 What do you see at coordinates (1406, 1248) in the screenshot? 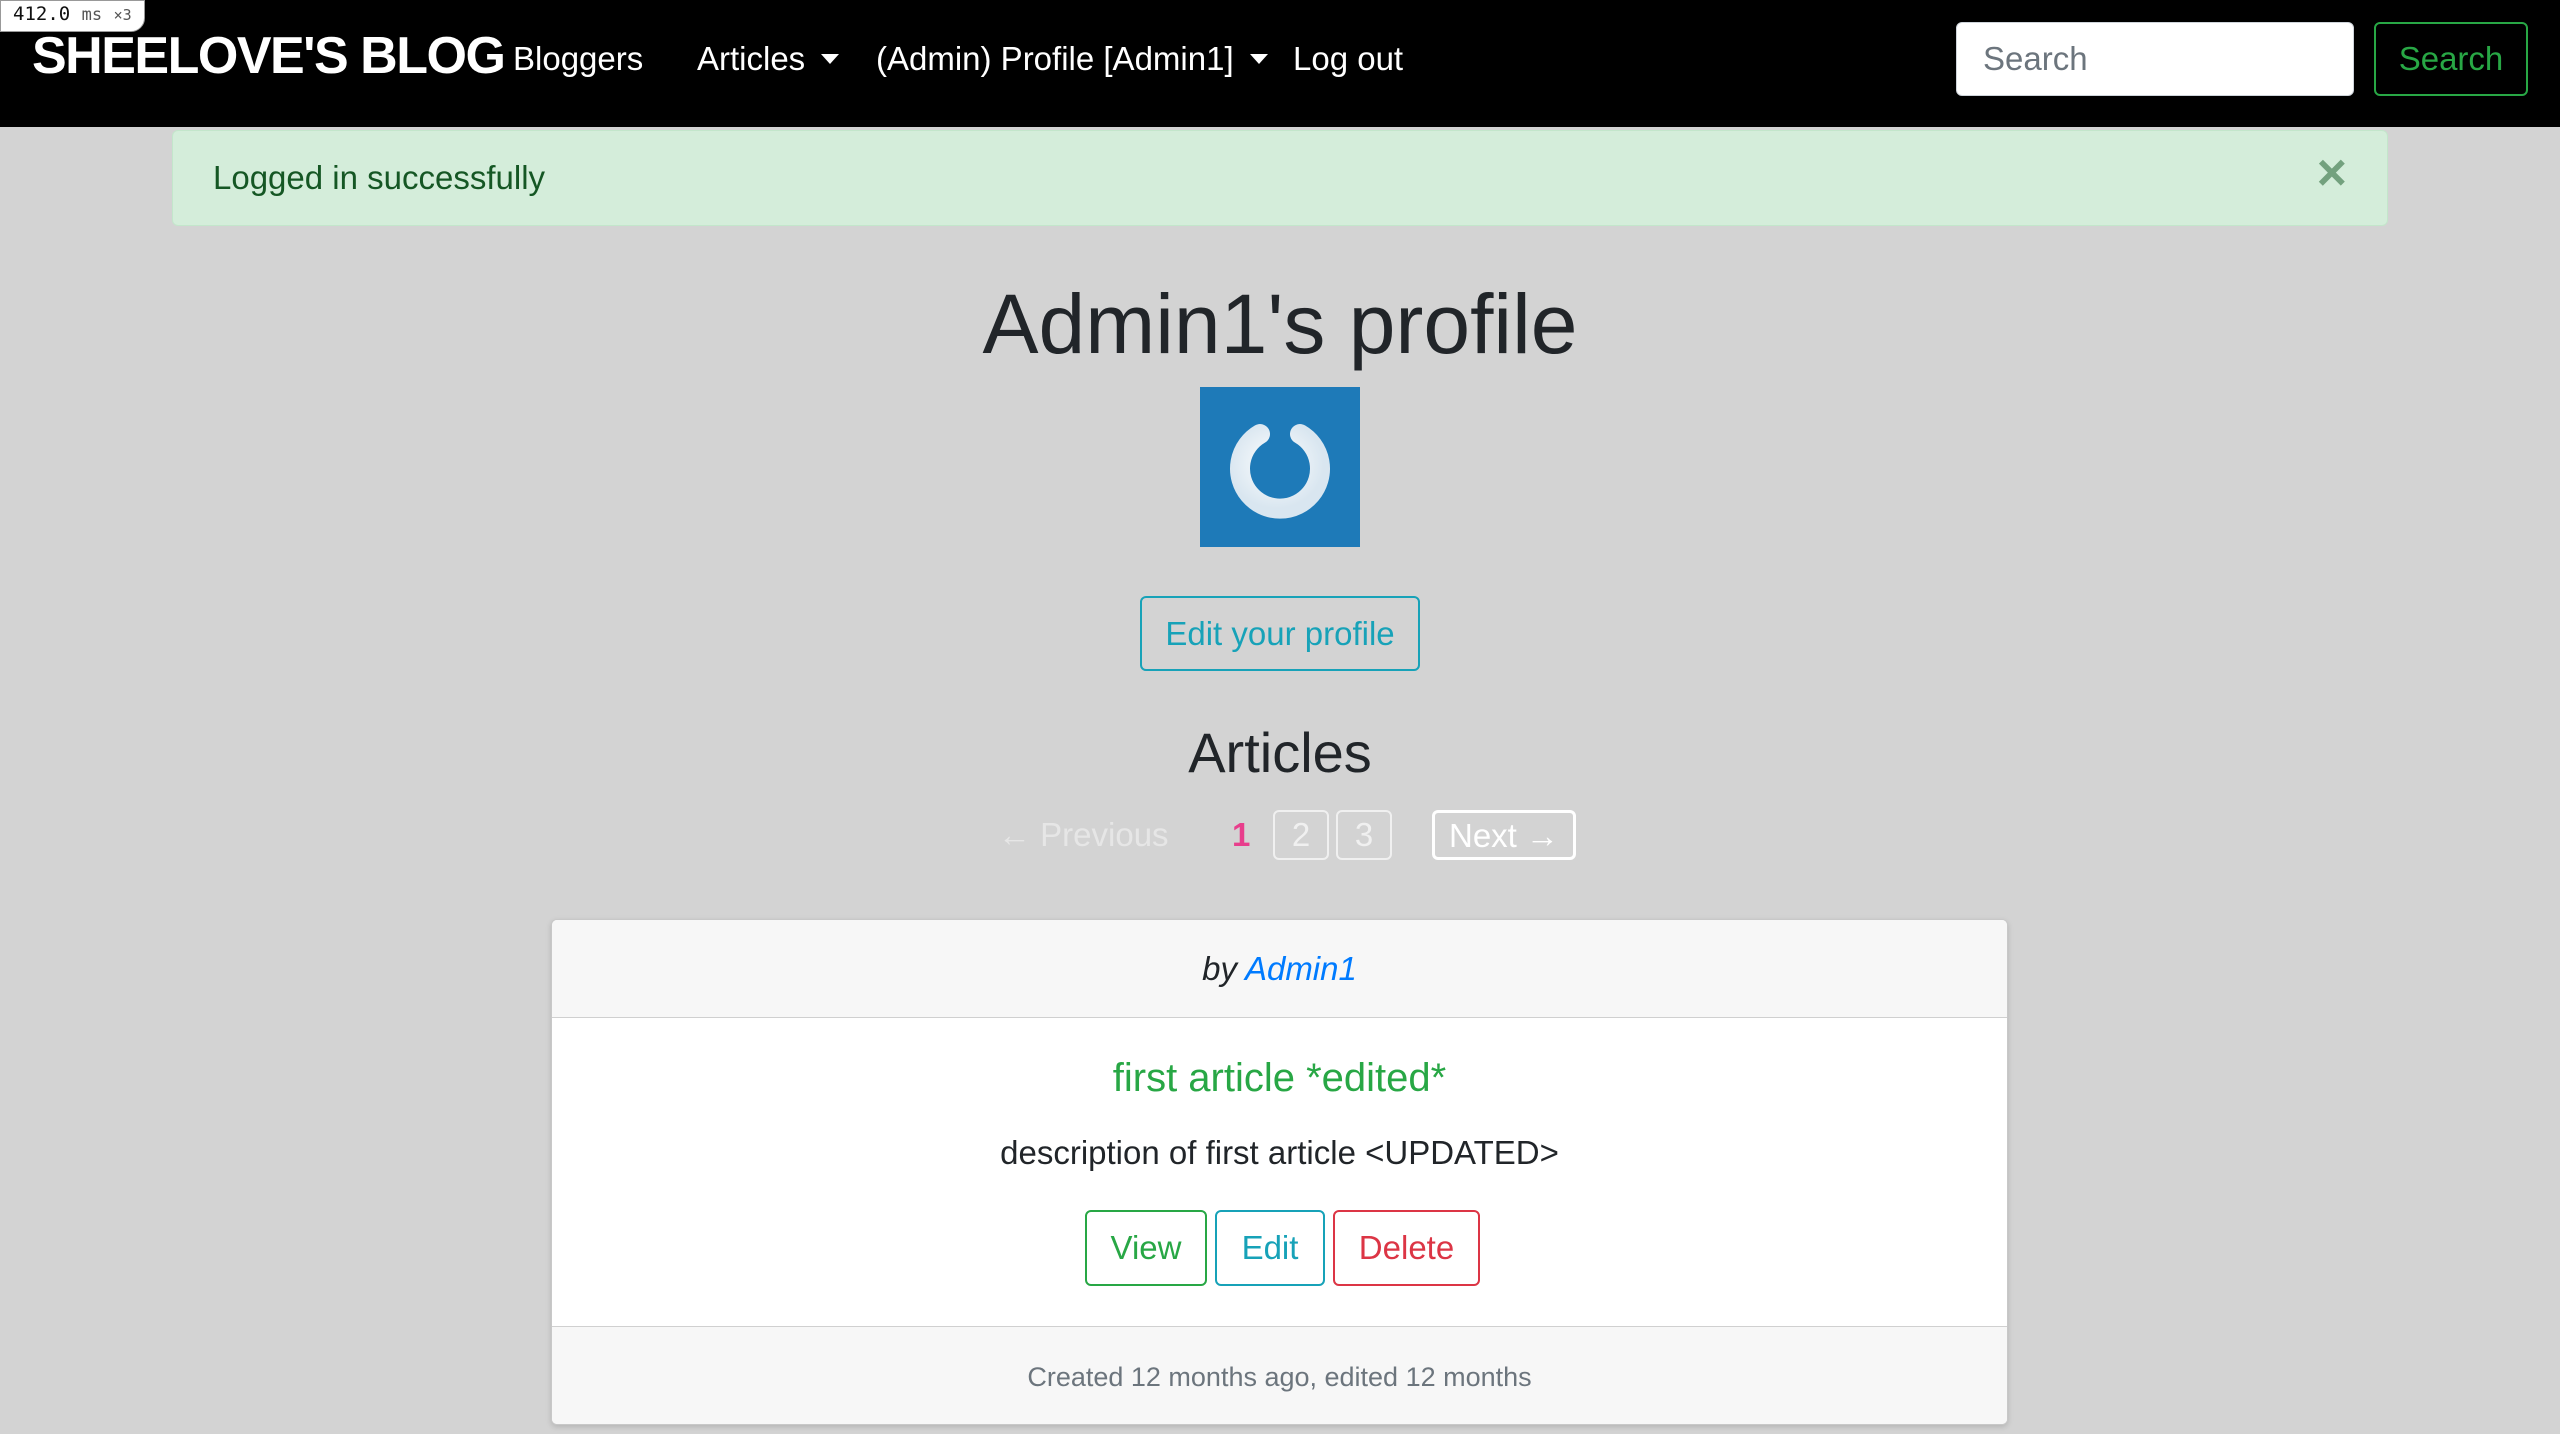
I see `delete-button: Delete` at bounding box center [1406, 1248].